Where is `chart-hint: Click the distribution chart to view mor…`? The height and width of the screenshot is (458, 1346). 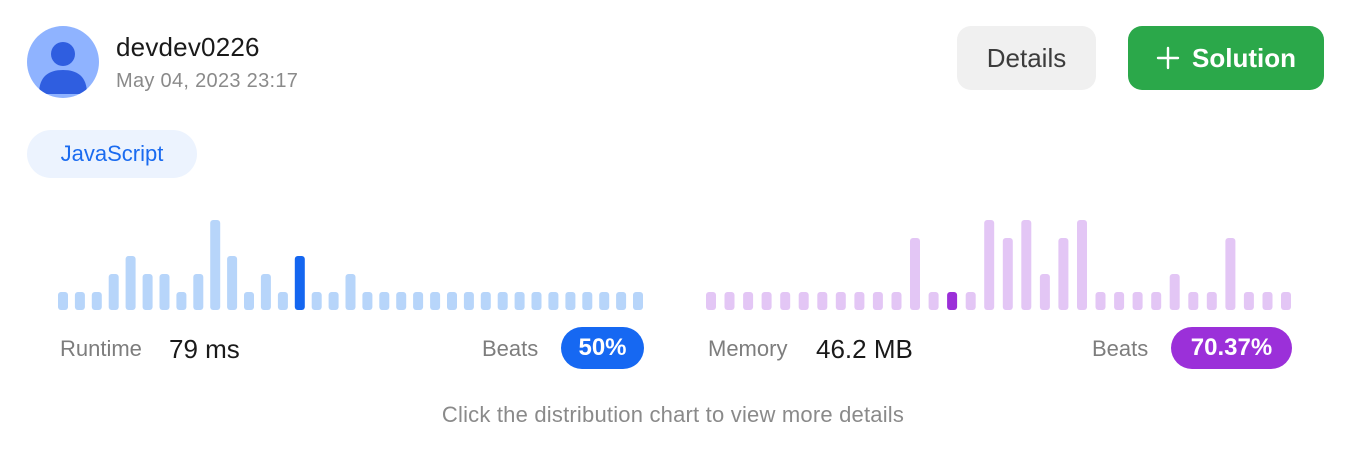 chart-hint: Click the distribution chart to view mor… is located at coordinates (673, 414).